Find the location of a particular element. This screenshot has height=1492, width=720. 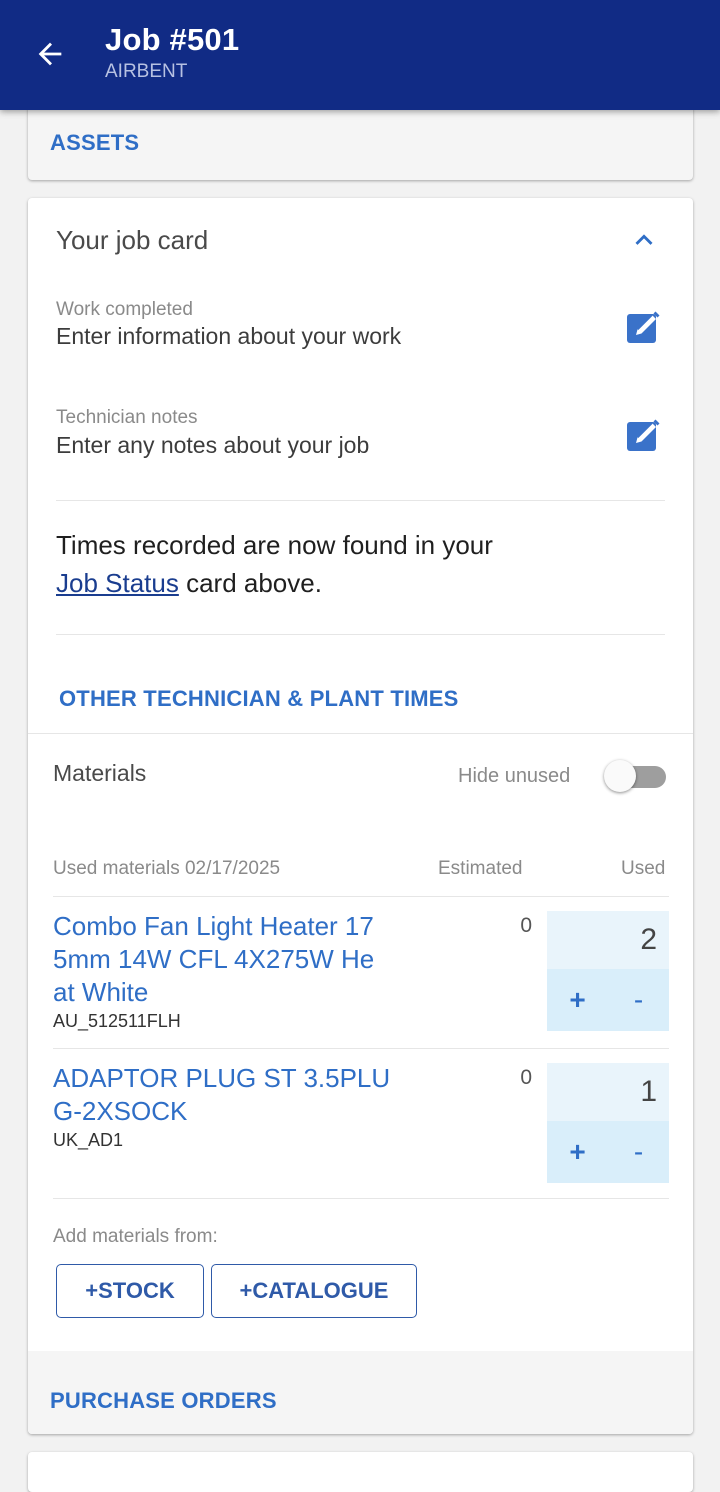

technician-notes-field: Enter any notes about your job is located at coordinates (212, 445).